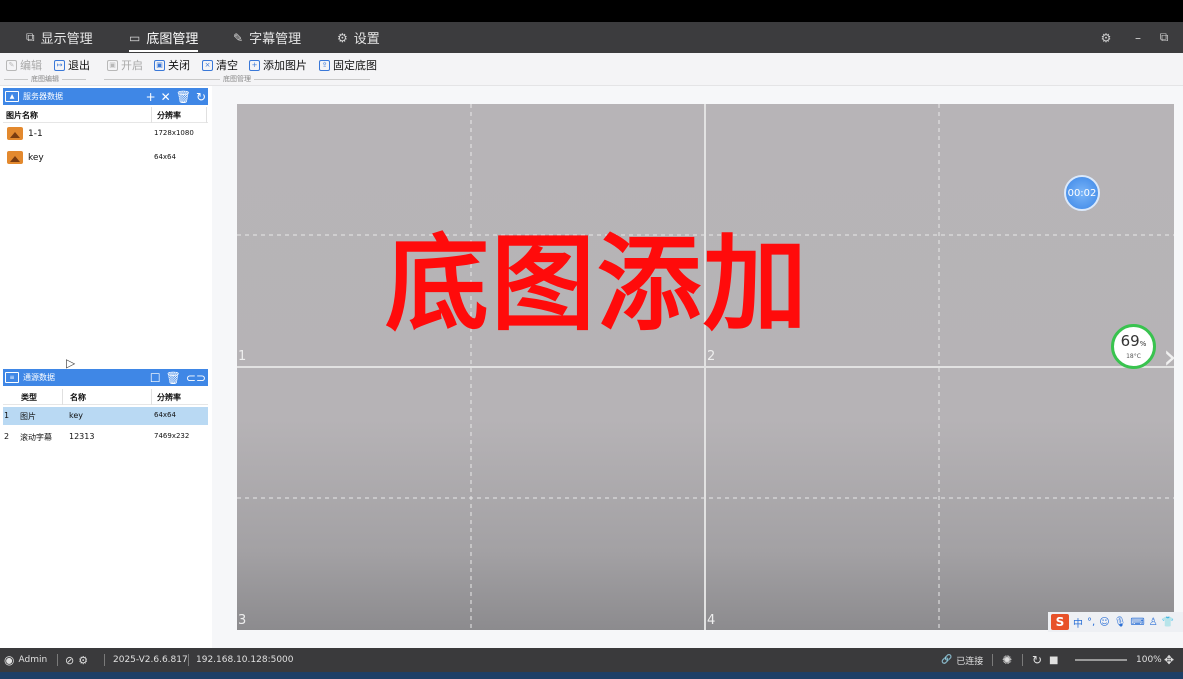 Image resolution: width=1183 pixels, height=679 pixels. Describe the element at coordinates (82, 436) in the screenshot. I see `row-name: 12313` at that location.